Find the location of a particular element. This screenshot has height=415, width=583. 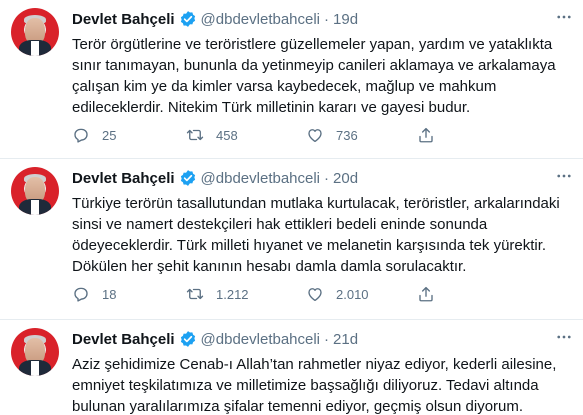

tweet-header: Devlet Bahçeli @dbdevletbahceli · 21d is located at coordinates (215, 339).